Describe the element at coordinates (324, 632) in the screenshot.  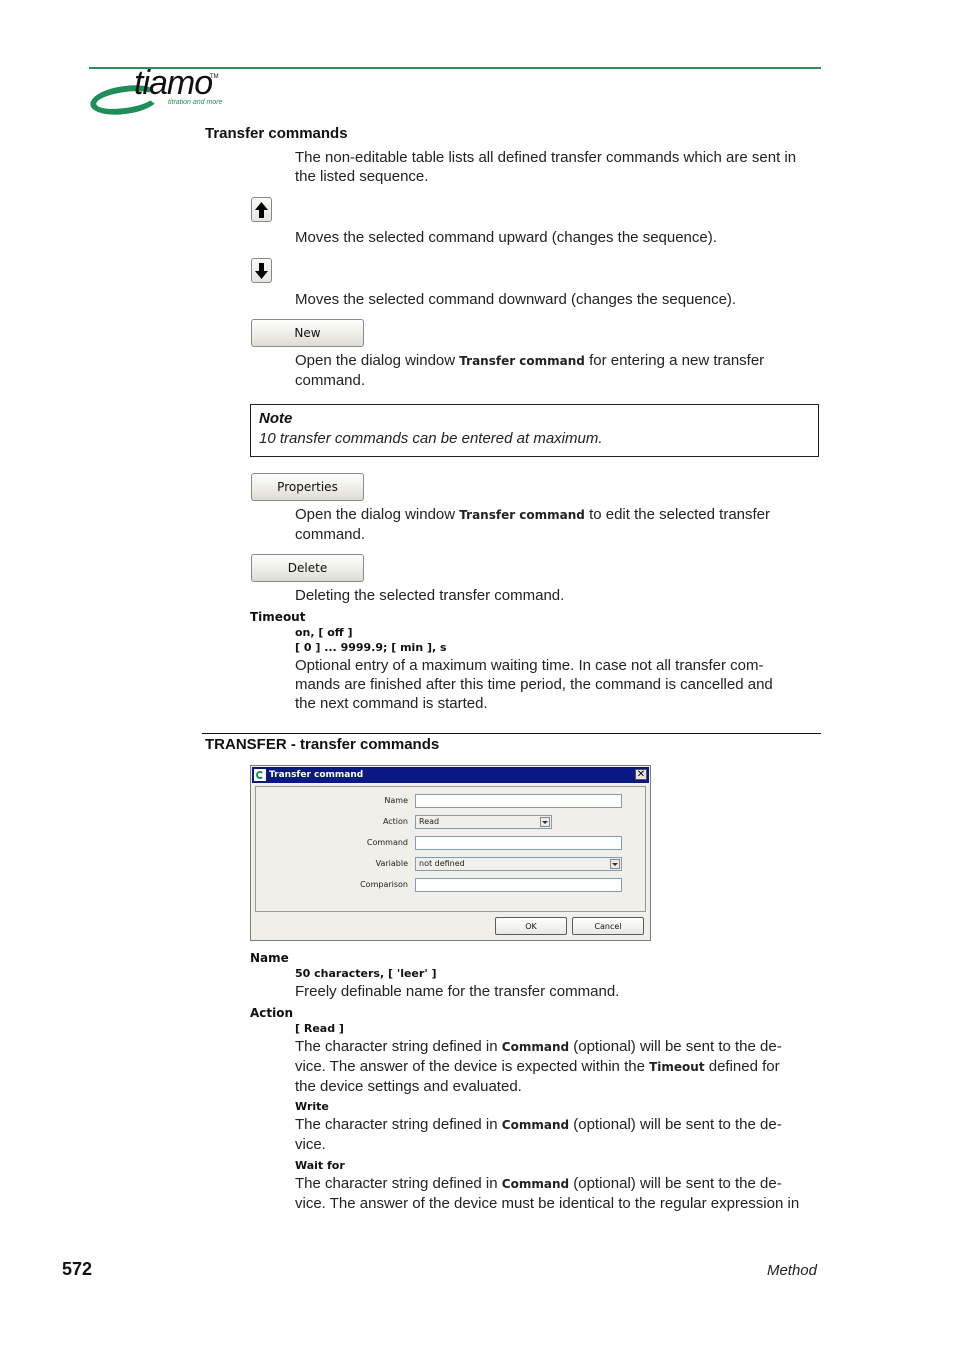
I see `timeout-values-1: on, [ off ]` at that location.